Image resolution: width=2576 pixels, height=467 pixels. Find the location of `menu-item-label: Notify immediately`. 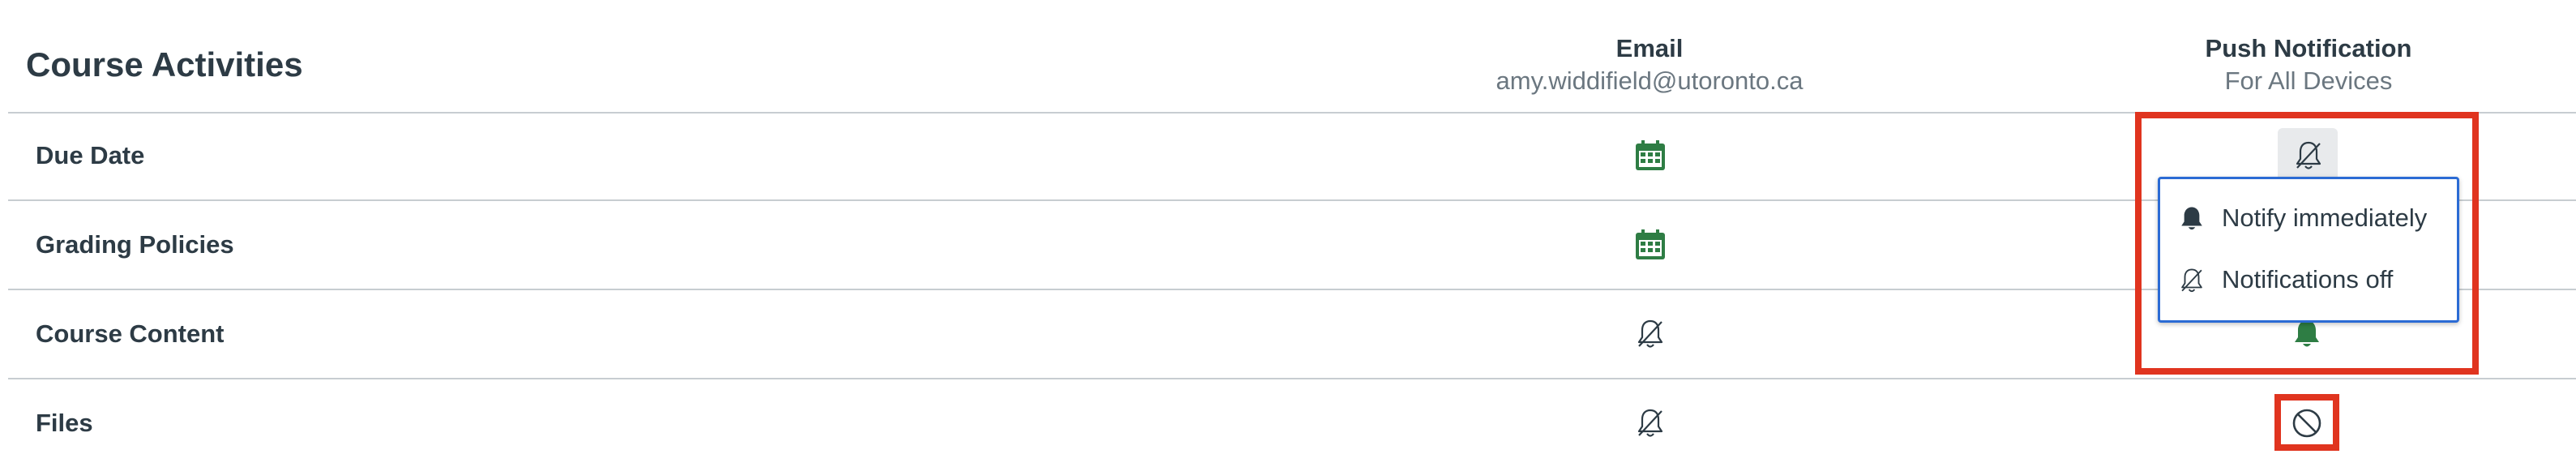

menu-item-label: Notify immediately is located at coordinates (2325, 218).